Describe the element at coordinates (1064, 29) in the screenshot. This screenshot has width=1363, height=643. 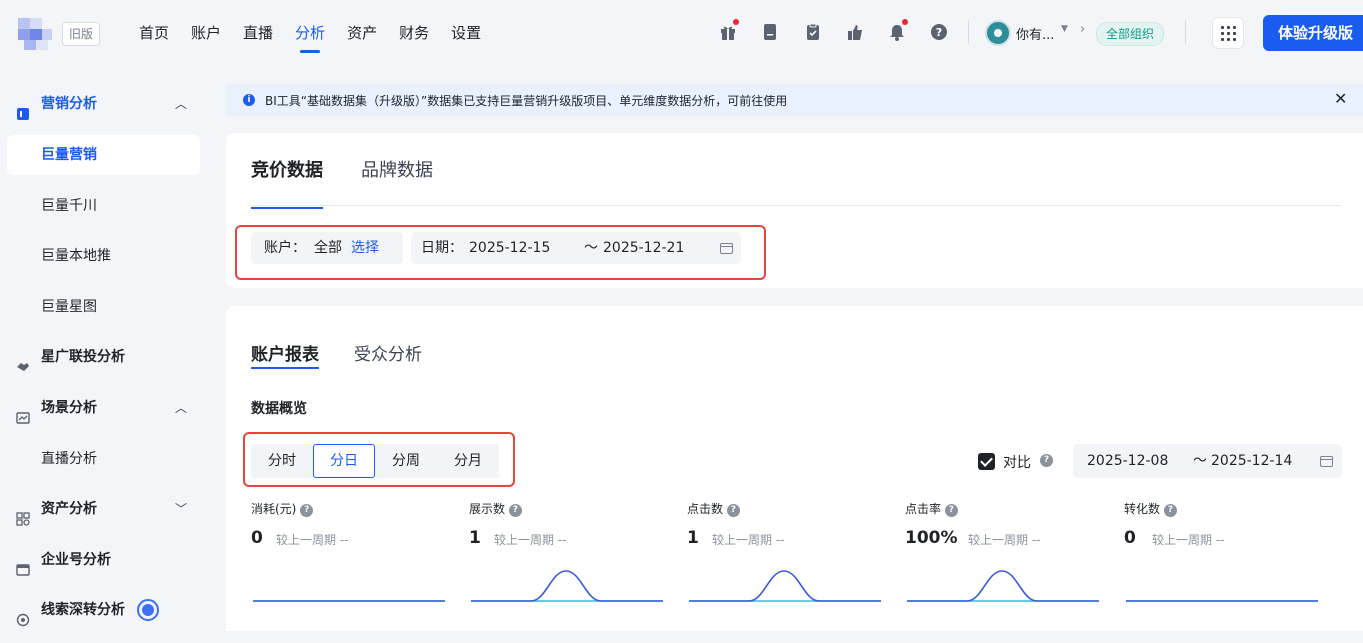
I see `caret-down-icon: ▼` at that location.